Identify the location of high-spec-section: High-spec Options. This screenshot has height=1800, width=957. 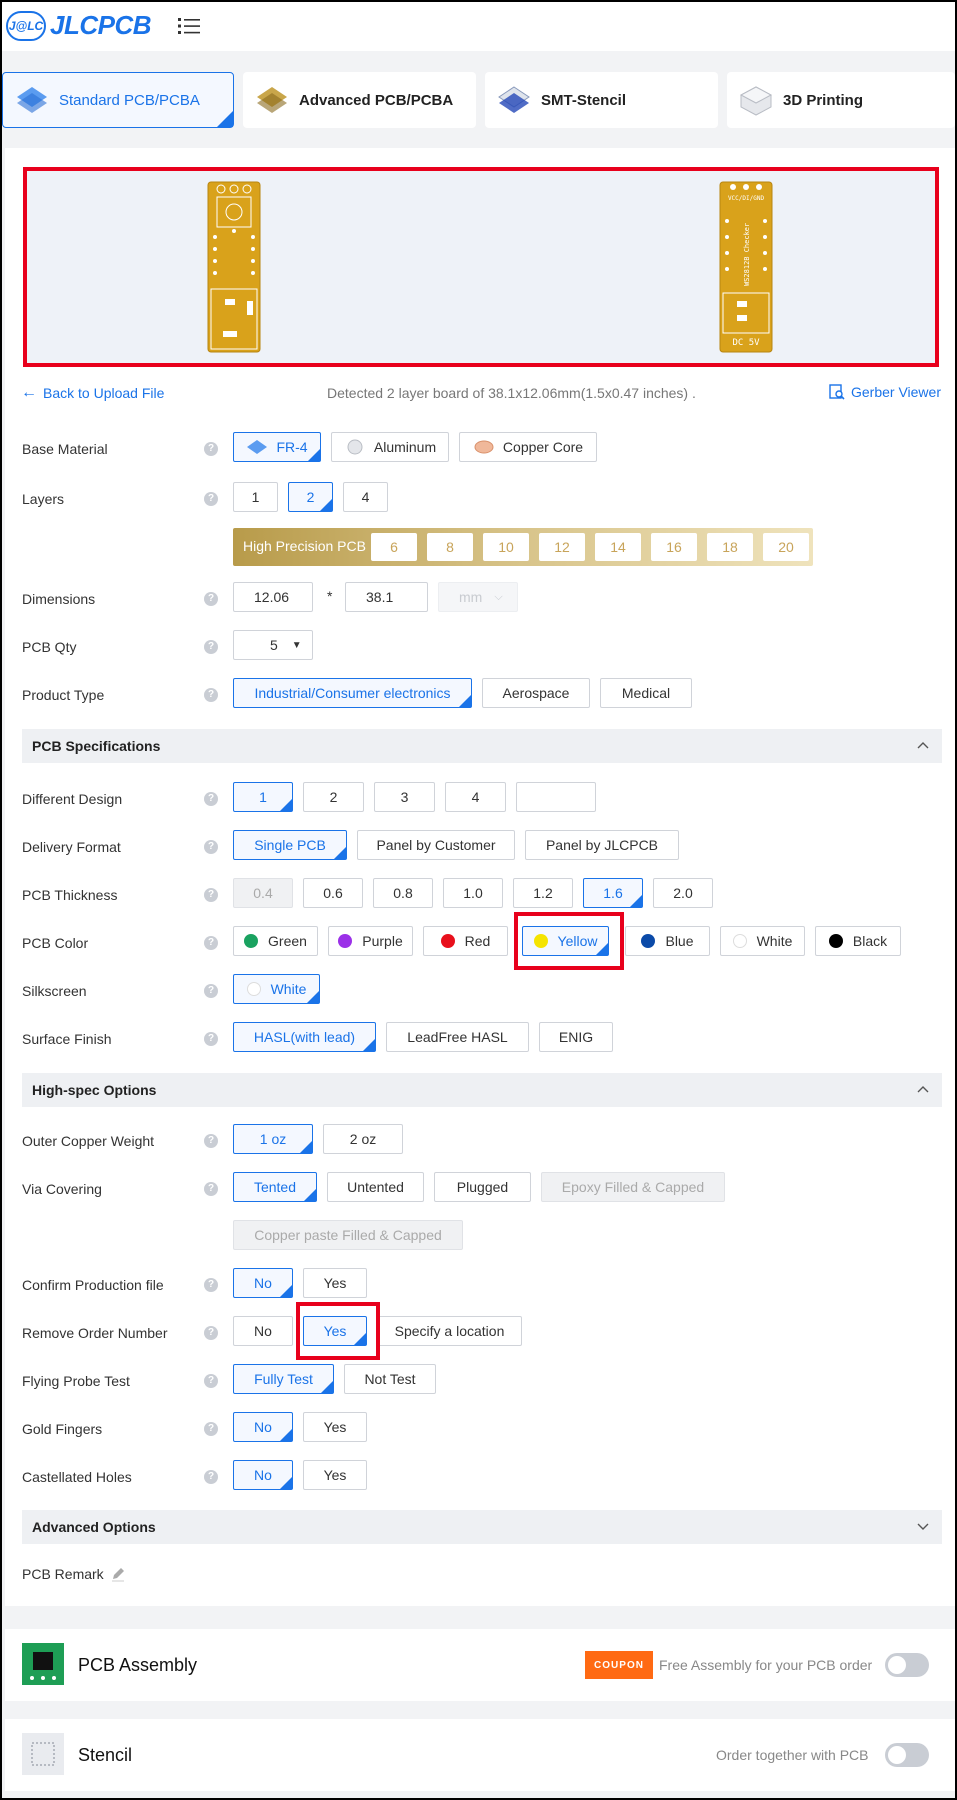
(482, 1090).